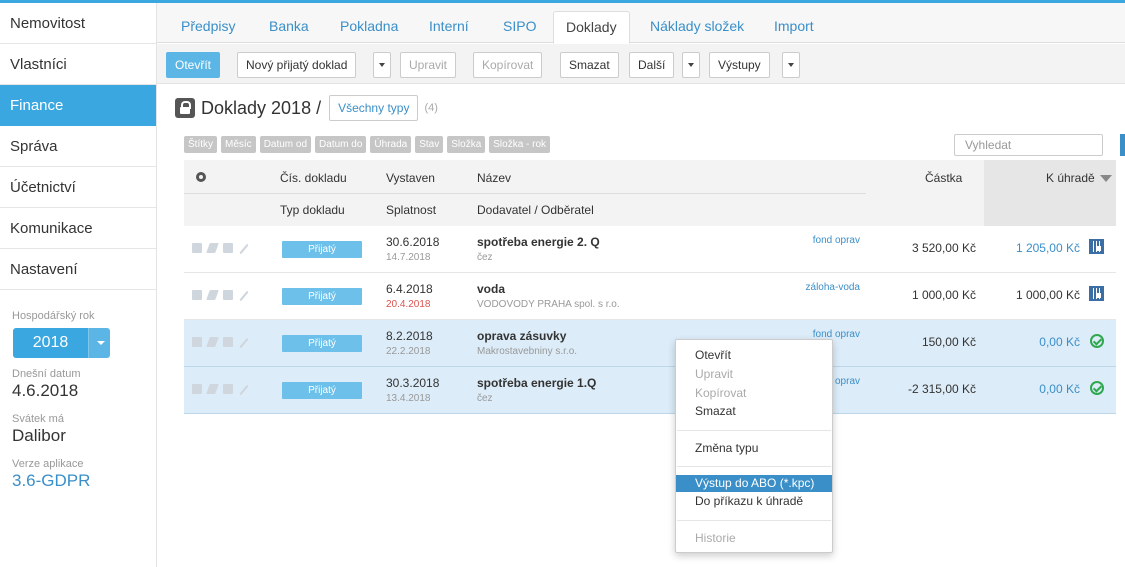 This screenshot has height=567, width=1125. I want to click on outputs-button: Výstupy, so click(739, 65).